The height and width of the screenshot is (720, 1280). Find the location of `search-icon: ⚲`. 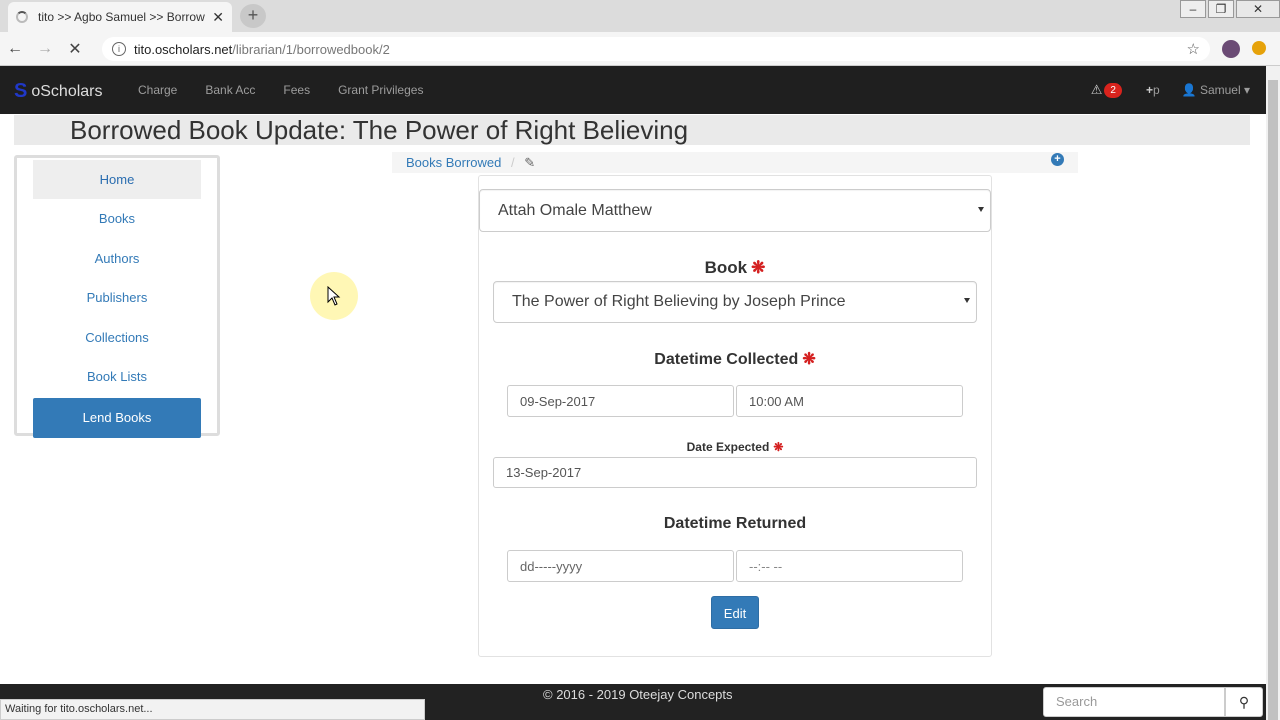

search-icon: ⚲ is located at coordinates (1244, 702).